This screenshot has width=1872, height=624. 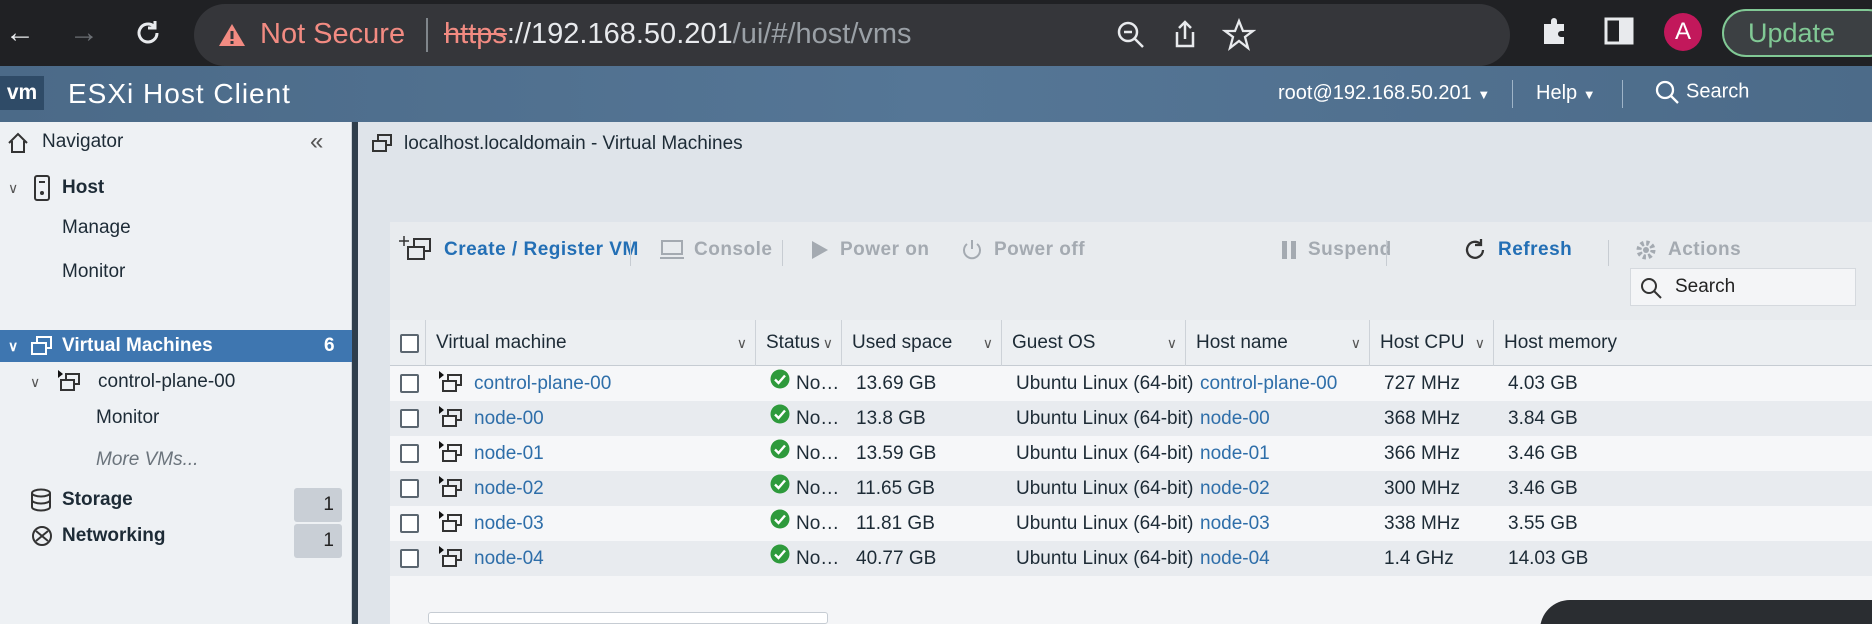 What do you see at coordinates (1705, 286) in the screenshot?
I see `vm-search-placeholder: Search` at bounding box center [1705, 286].